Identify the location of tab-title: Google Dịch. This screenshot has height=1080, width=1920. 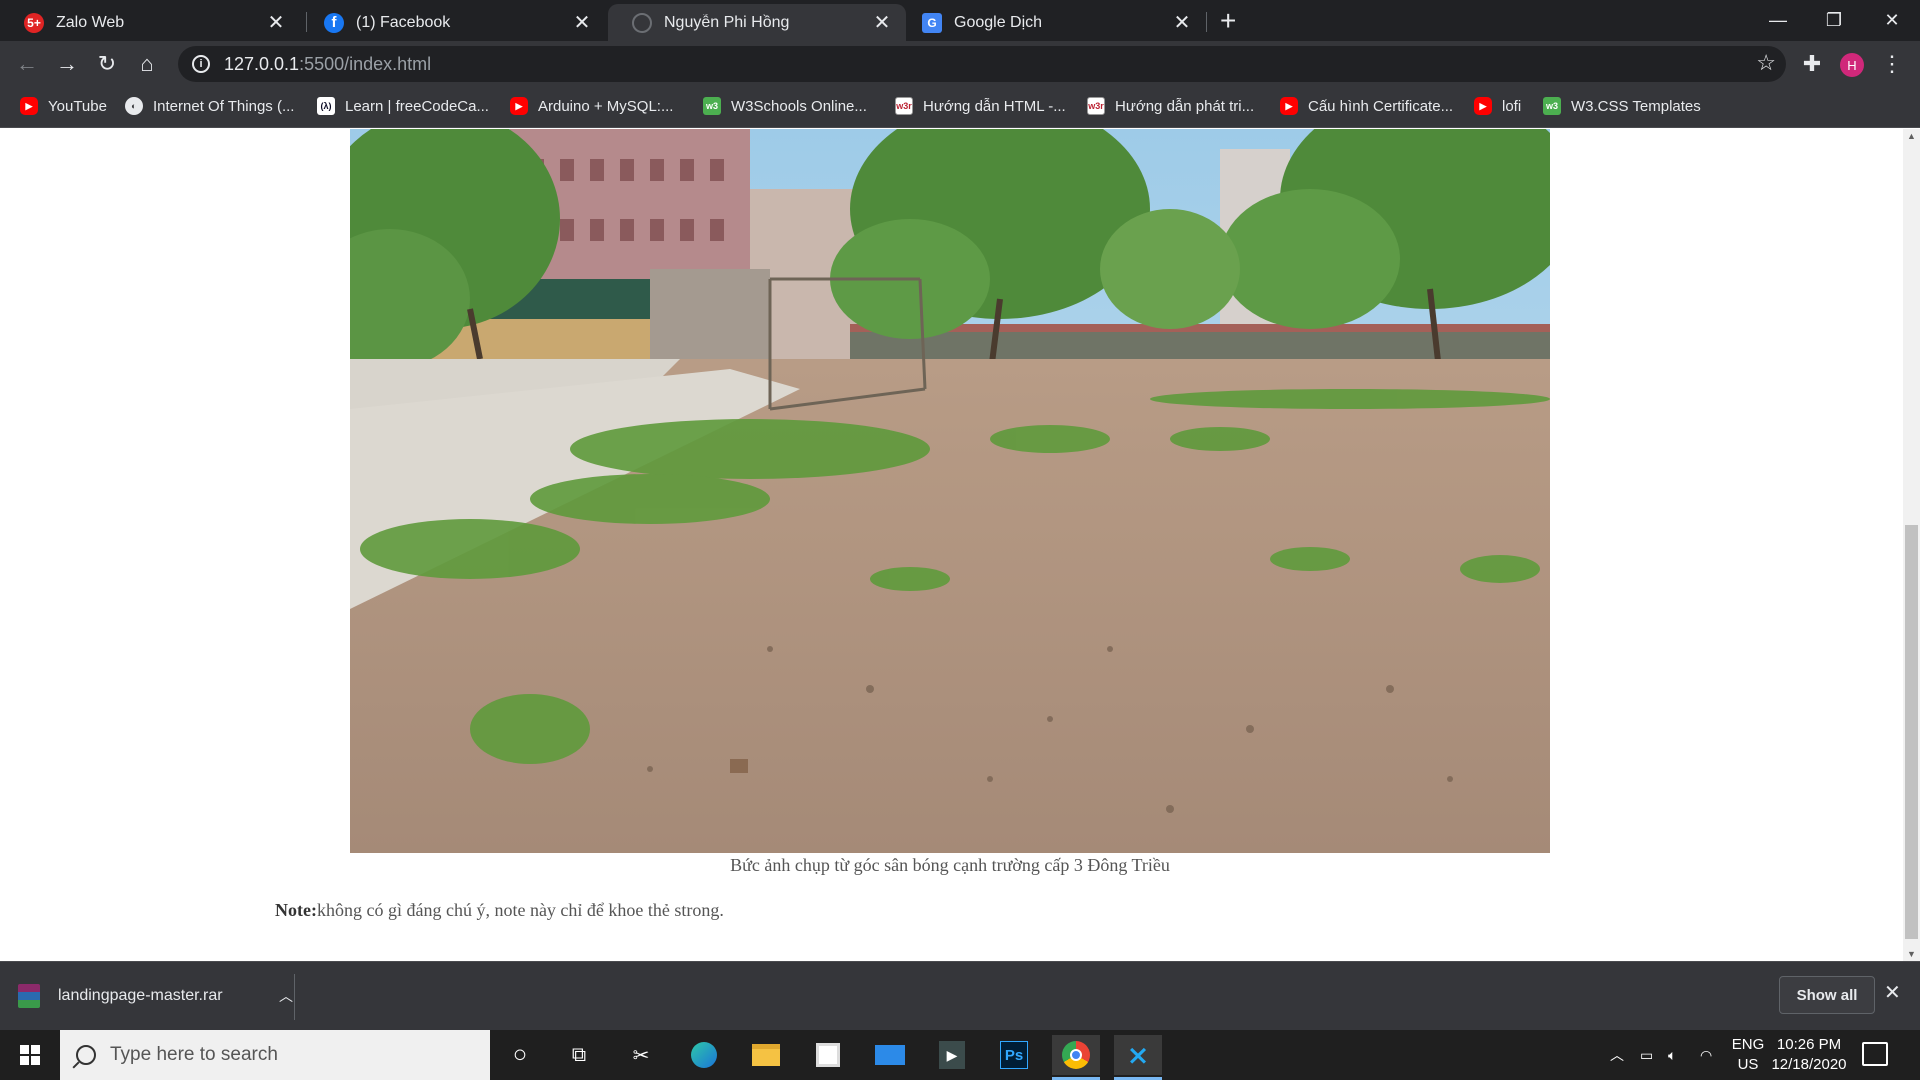
(998, 22).